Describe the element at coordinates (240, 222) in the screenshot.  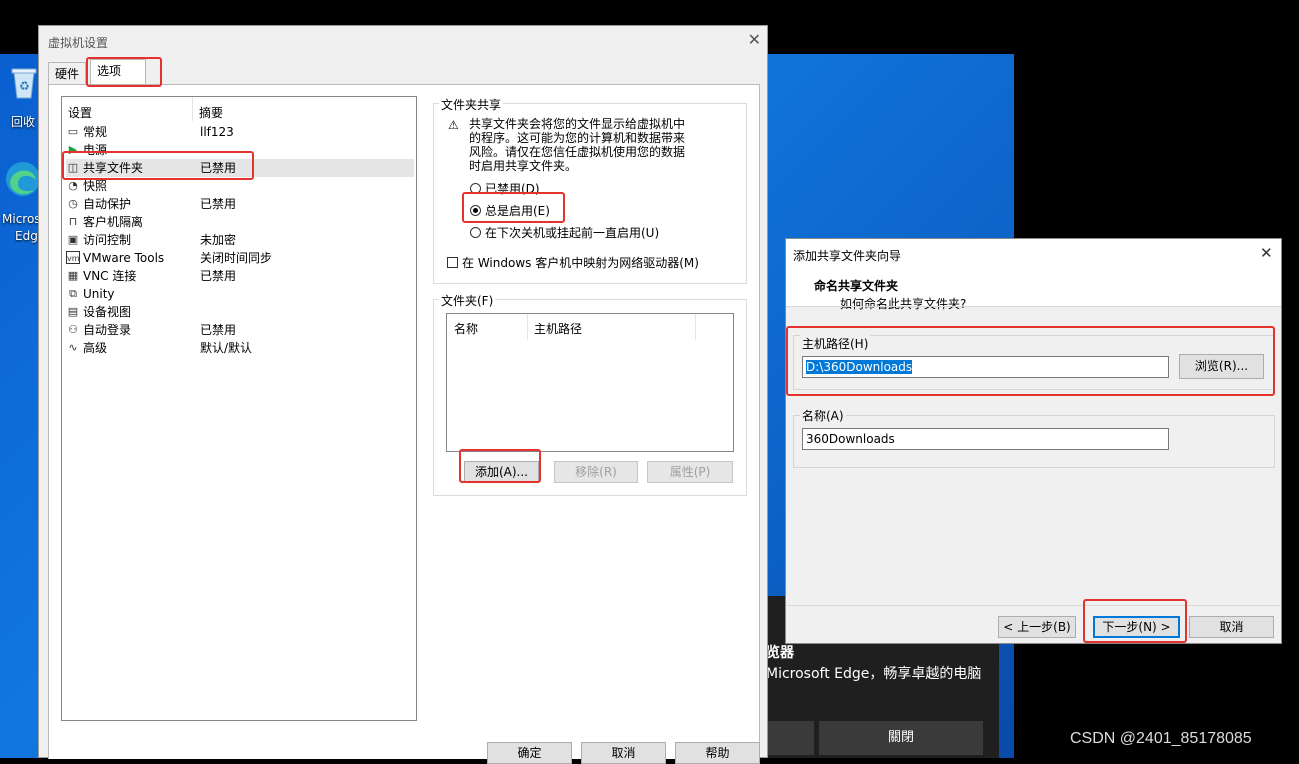
I see `settings-item: ⊓ 客户机隔离` at that location.